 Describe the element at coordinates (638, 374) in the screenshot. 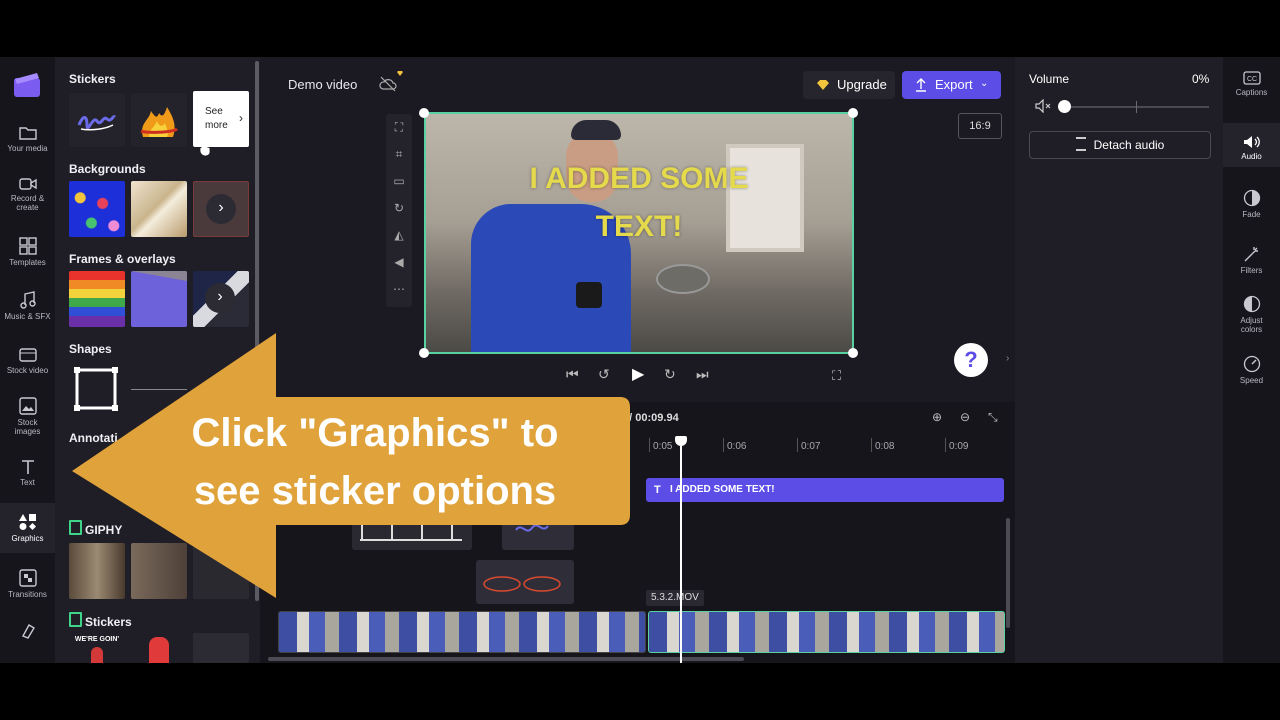

I see `play-icon: ▶` at that location.